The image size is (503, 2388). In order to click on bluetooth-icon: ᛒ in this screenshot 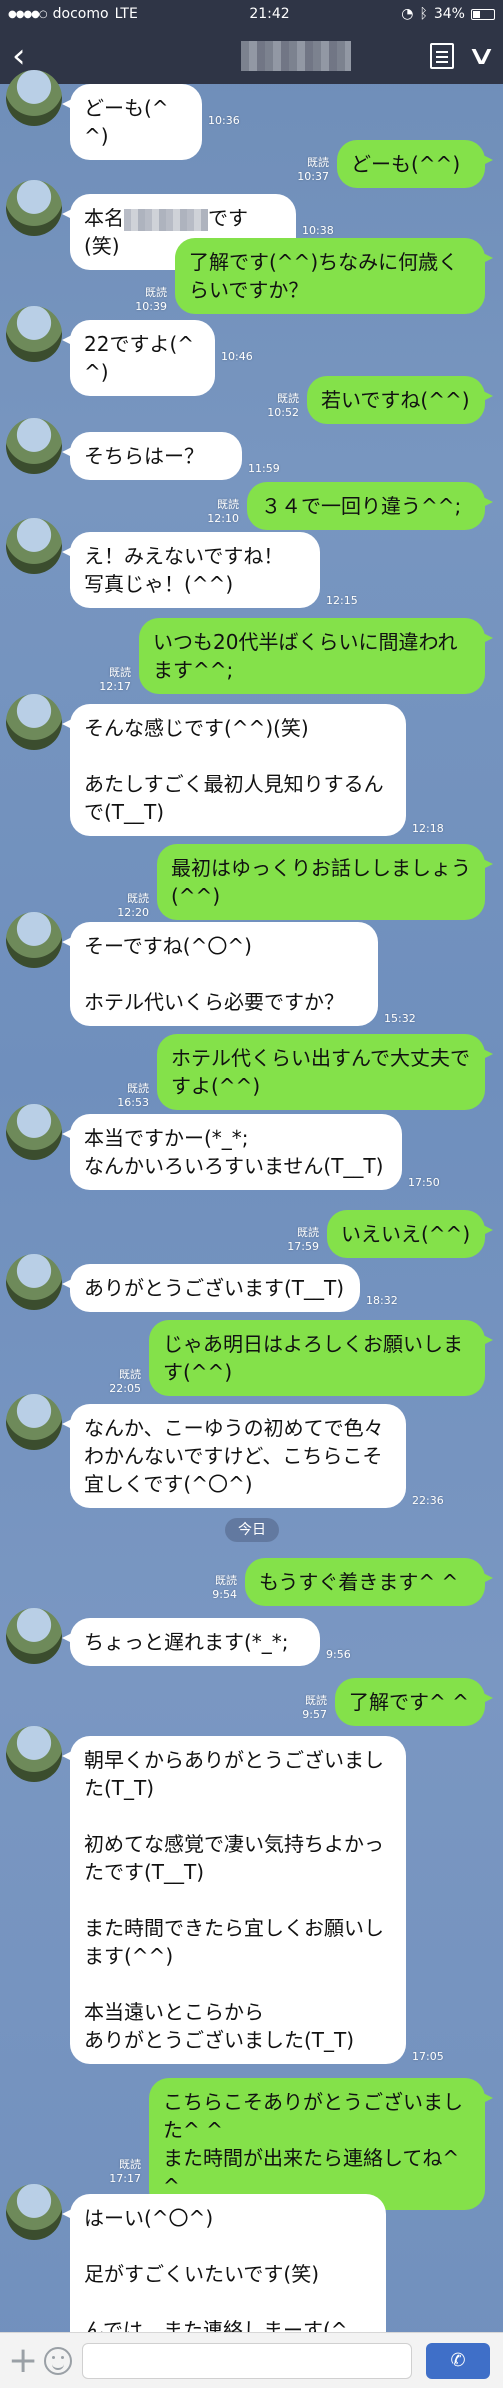, I will do `click(423, 14)`.